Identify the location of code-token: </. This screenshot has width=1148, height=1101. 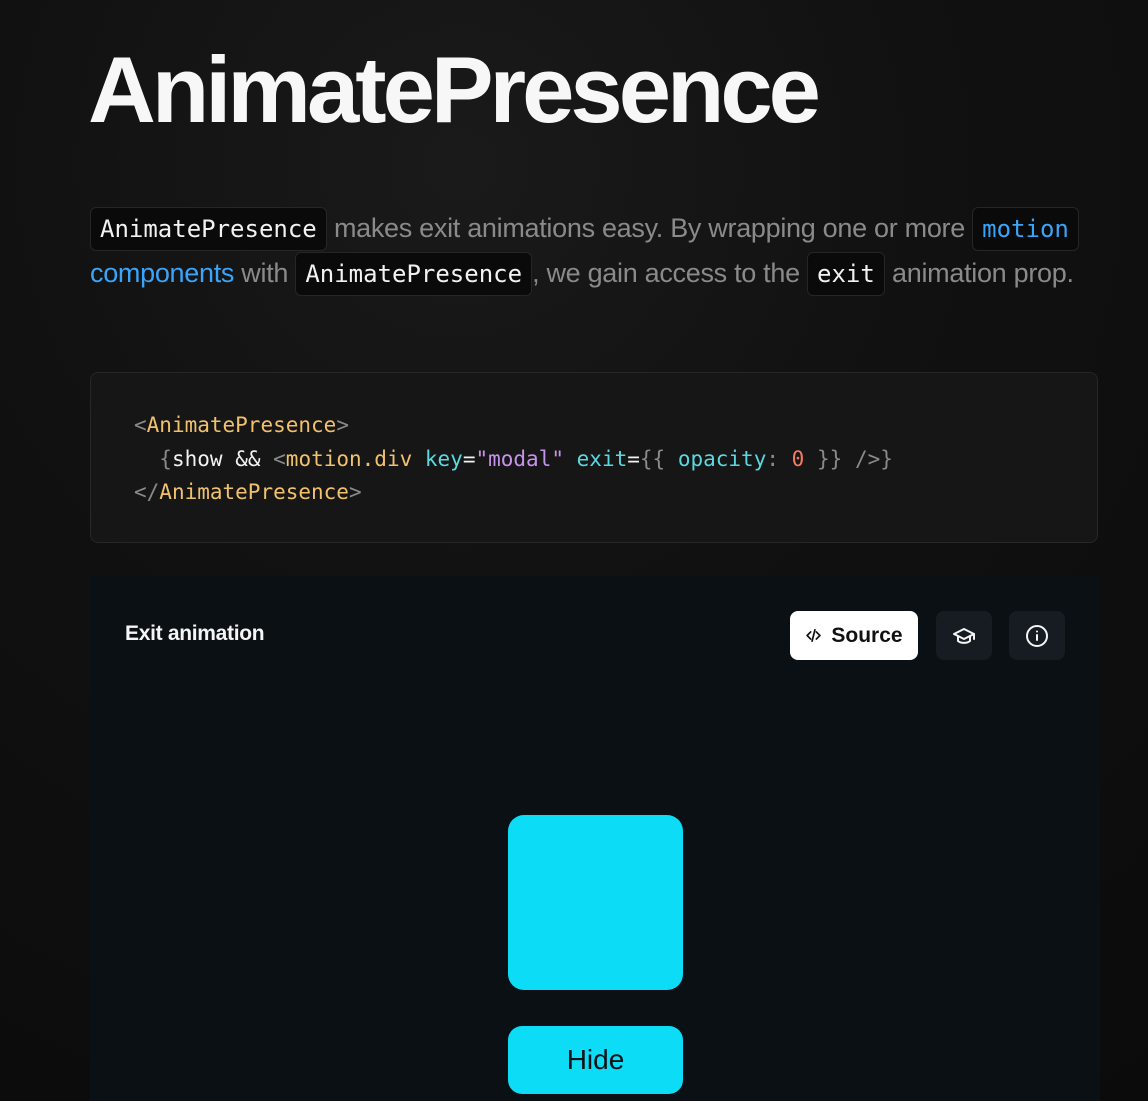
(147, 492).